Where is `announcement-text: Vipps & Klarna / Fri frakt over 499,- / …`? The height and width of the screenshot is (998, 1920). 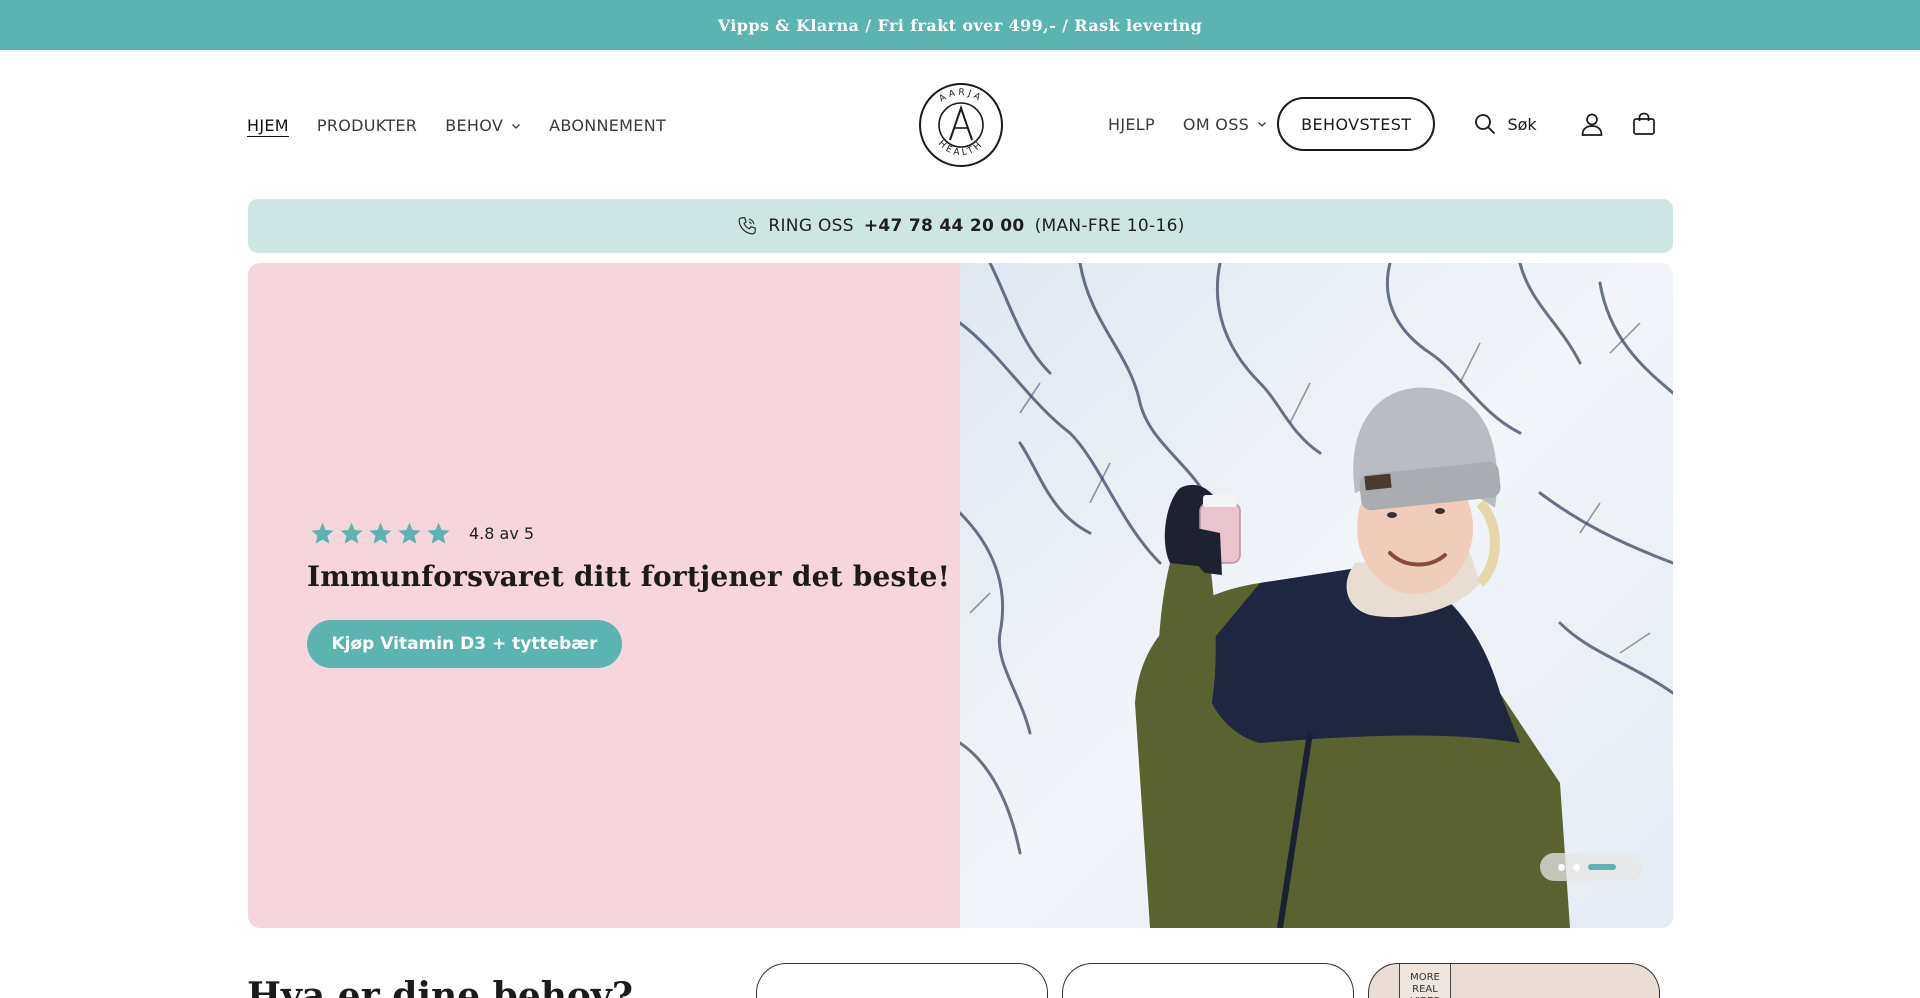 announcement-text: Vipps & Klarna / Fri frakt over 499,- / … is located at coordinates (960, 25).